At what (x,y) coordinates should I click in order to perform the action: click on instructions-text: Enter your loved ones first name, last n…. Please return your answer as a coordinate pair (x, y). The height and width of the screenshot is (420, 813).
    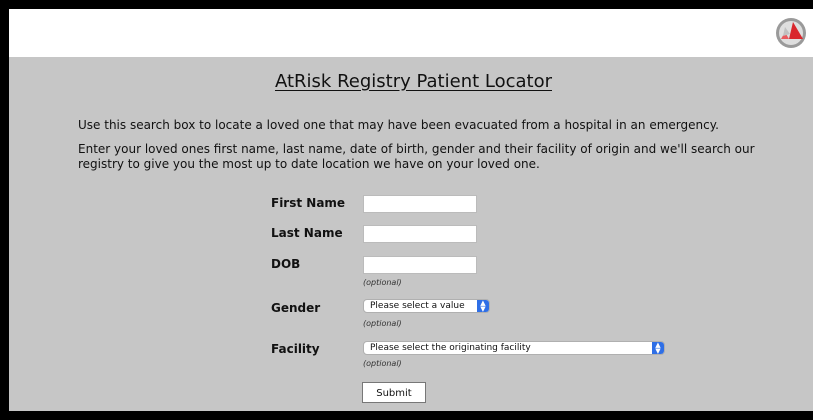
    Looking at the image, I should click on (416, 156).